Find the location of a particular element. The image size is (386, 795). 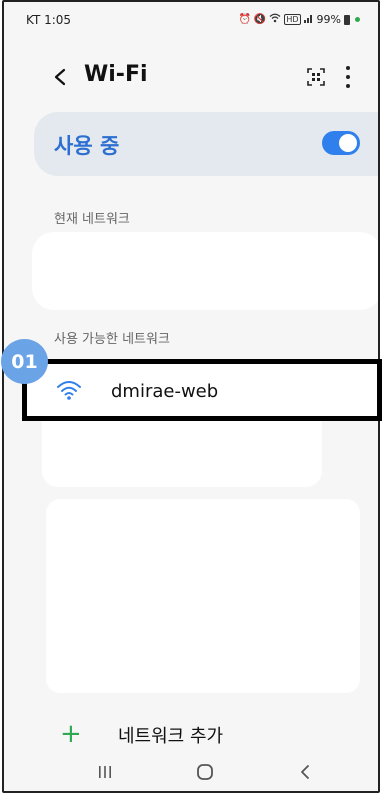

battery-percent: 99% is located at coordinates (328, 19).